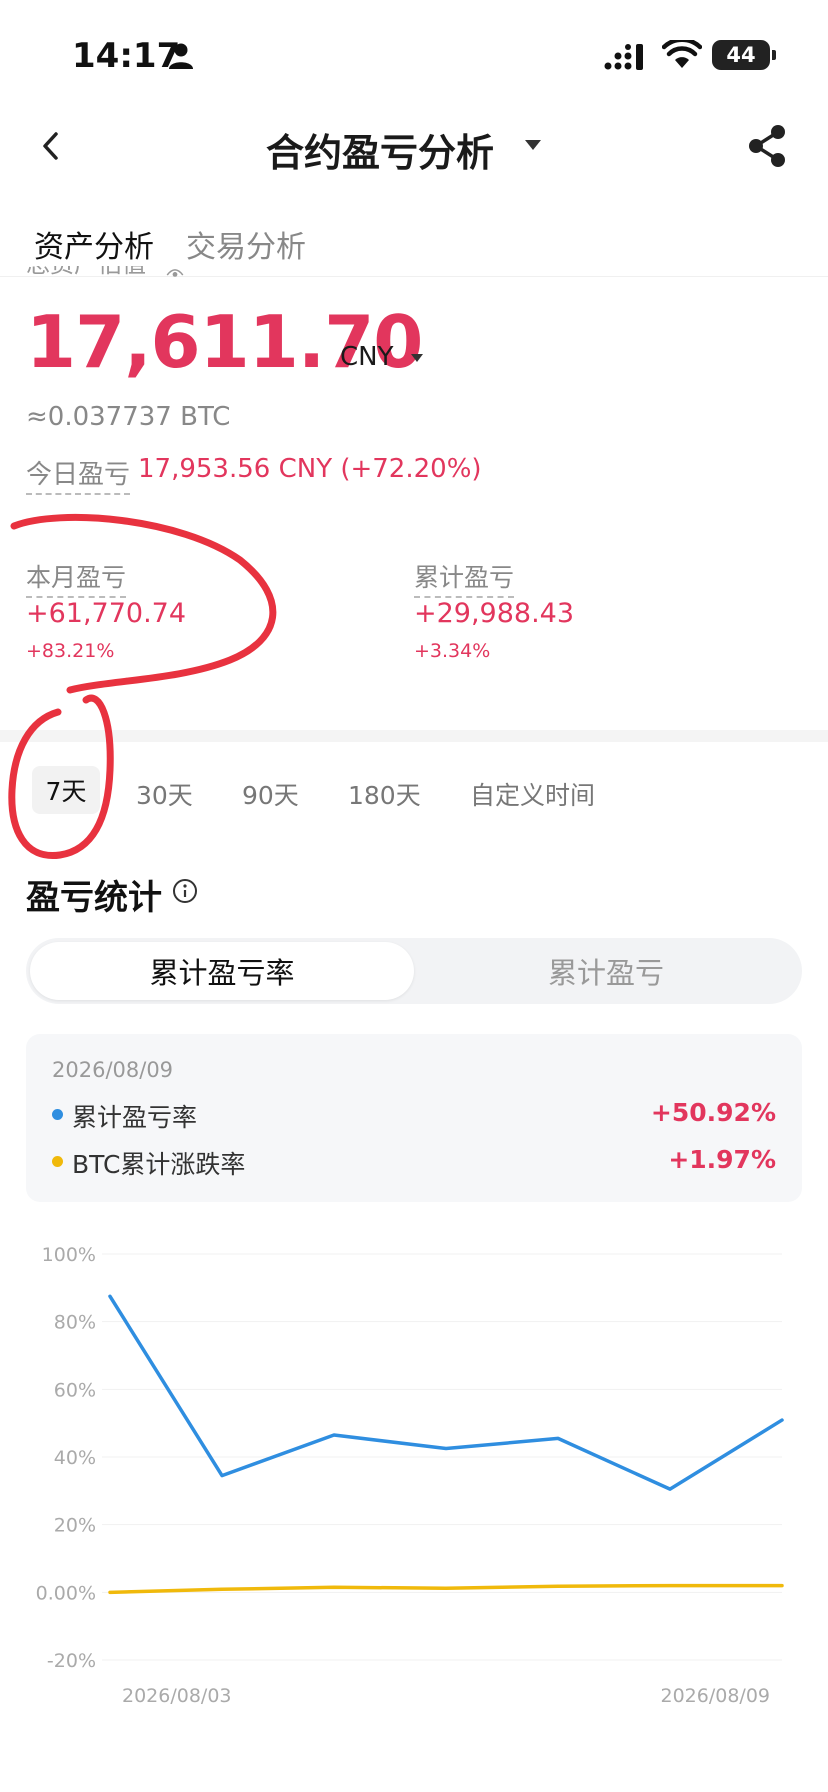 Image resolution: width=828 pixels, height=1792 pixels. What do you see at coordinates (417, 358) in the screenshot?
I see `currency-dropdown-caret-icon` at bounding box center [417, 358].